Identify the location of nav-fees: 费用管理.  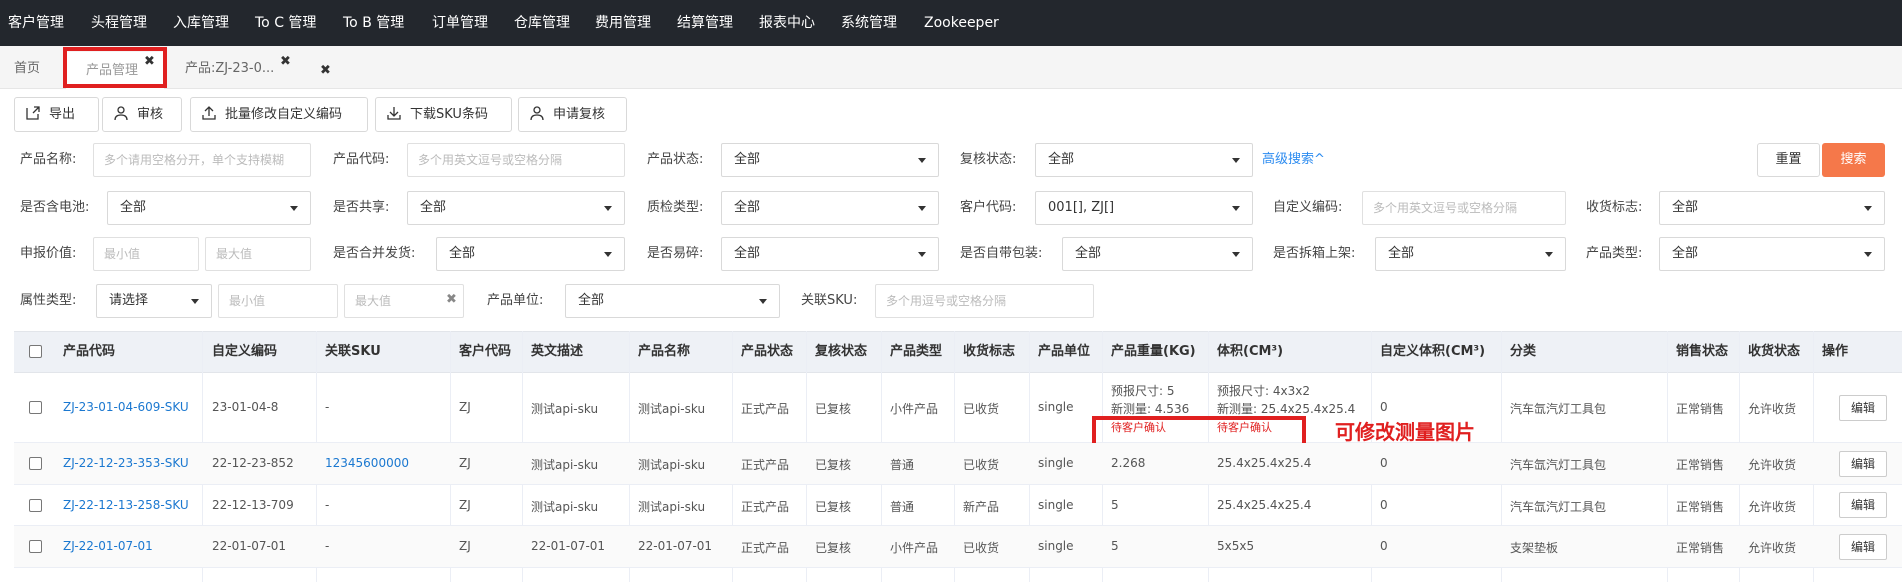
(623, 23).